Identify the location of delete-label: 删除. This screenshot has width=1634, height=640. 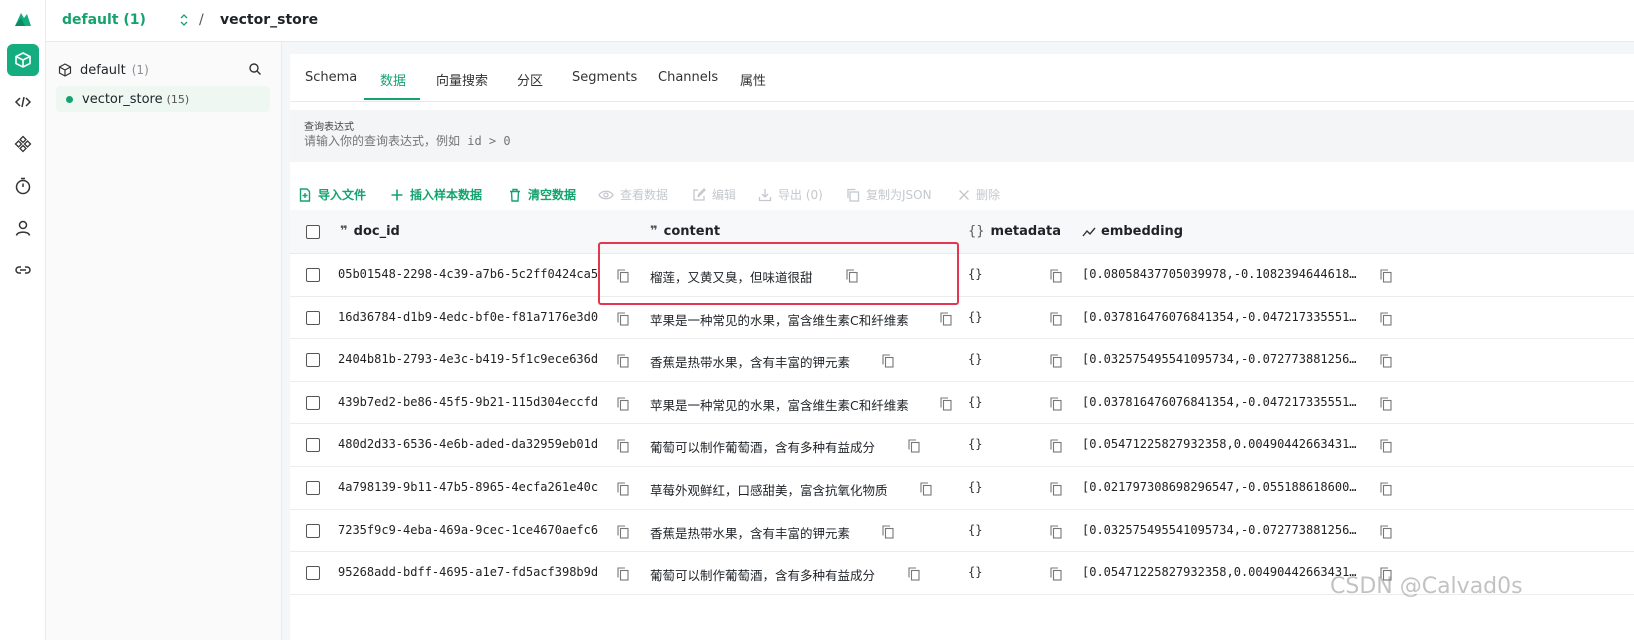
(988, 195).